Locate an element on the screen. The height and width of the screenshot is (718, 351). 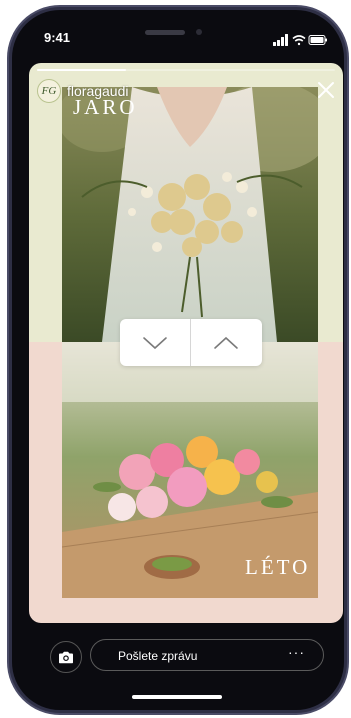
chevron-up-icon is located at coordinates (226, 342).